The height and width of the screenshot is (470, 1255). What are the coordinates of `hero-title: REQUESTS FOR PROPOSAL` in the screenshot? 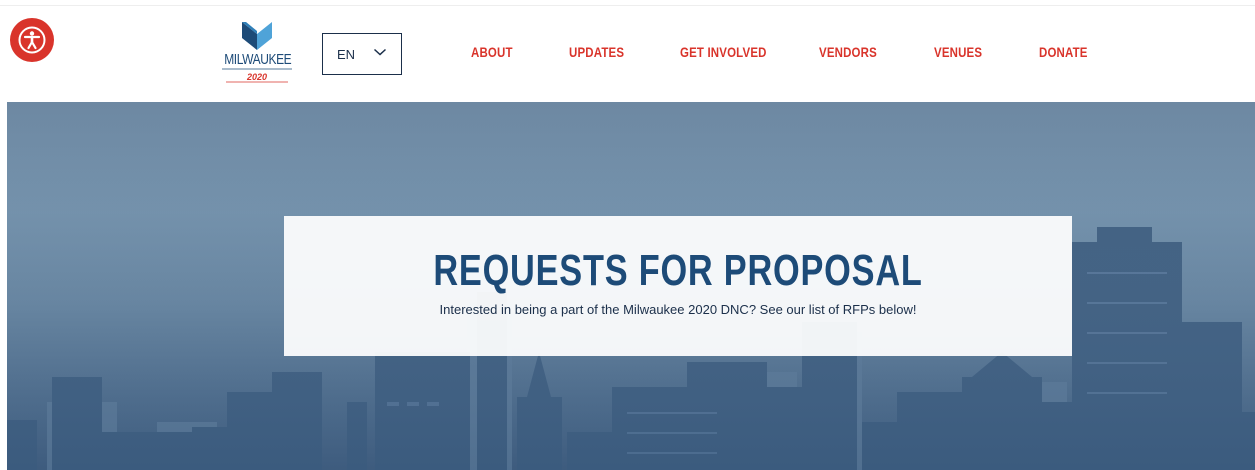 It's located at (678, 270).